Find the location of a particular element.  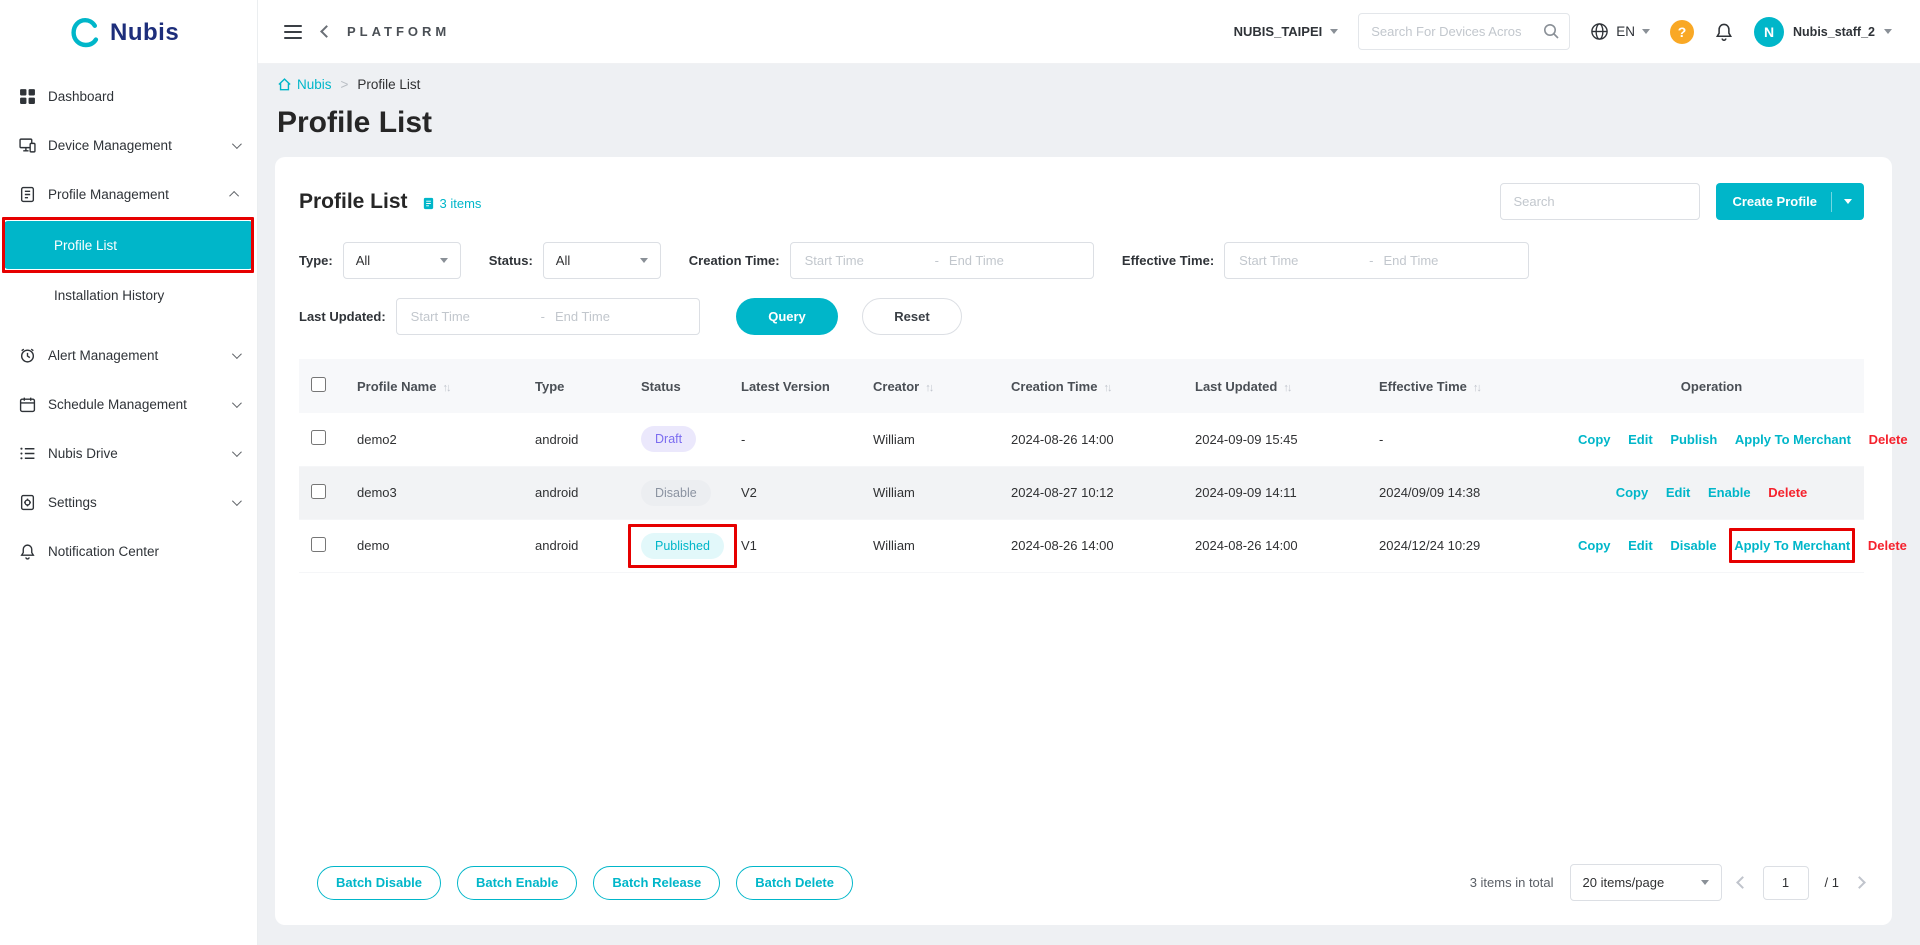

page-size-select: 20 items/page is located at coordinates (1645, 882).